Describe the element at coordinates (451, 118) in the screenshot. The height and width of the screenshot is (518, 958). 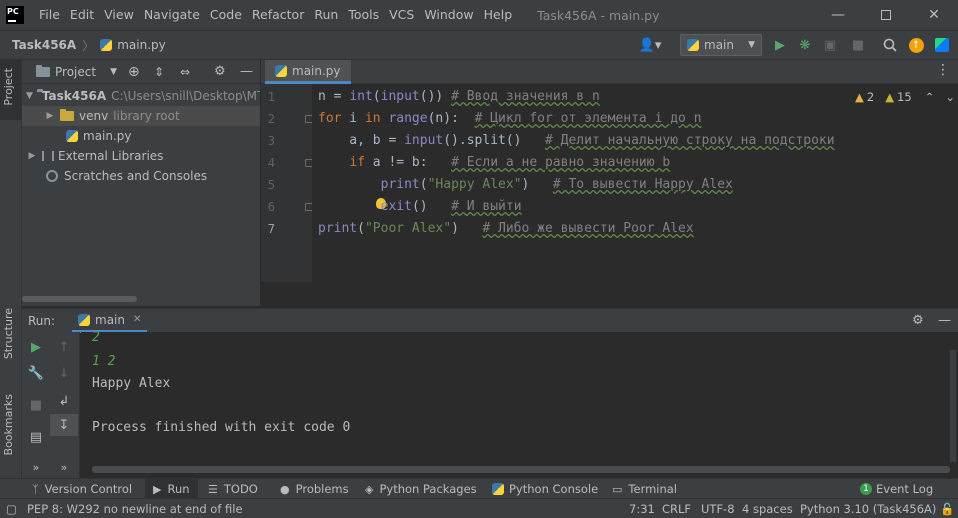
I see `code-token: (n):` at that location.